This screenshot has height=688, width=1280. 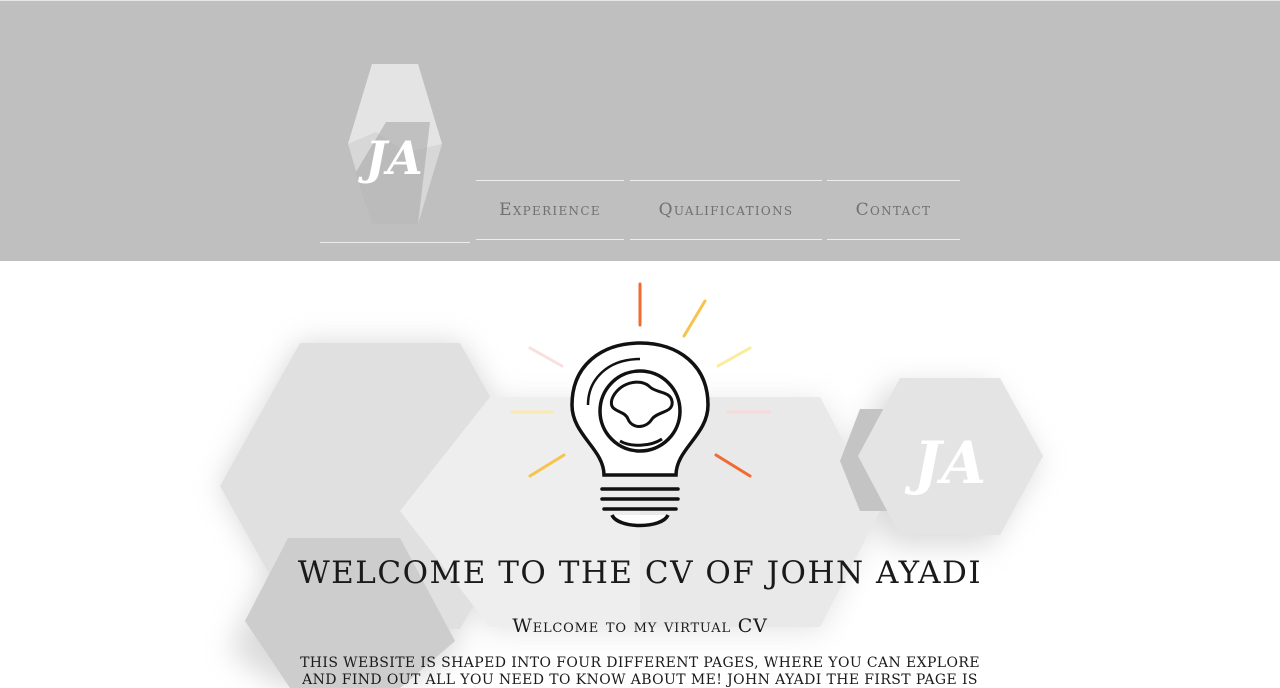 What do you see at coordinates (550, 210) in the screenshot?
I see `nav-experience: Experience` at bounding box center [550, 210].